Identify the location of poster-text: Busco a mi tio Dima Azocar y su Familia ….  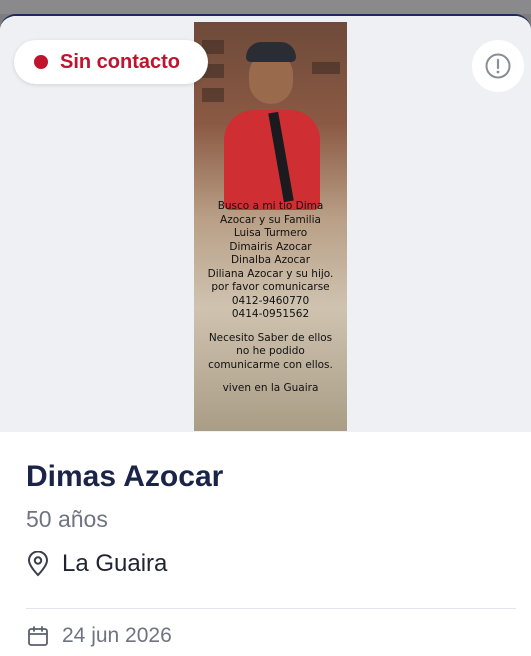
(270, 297).